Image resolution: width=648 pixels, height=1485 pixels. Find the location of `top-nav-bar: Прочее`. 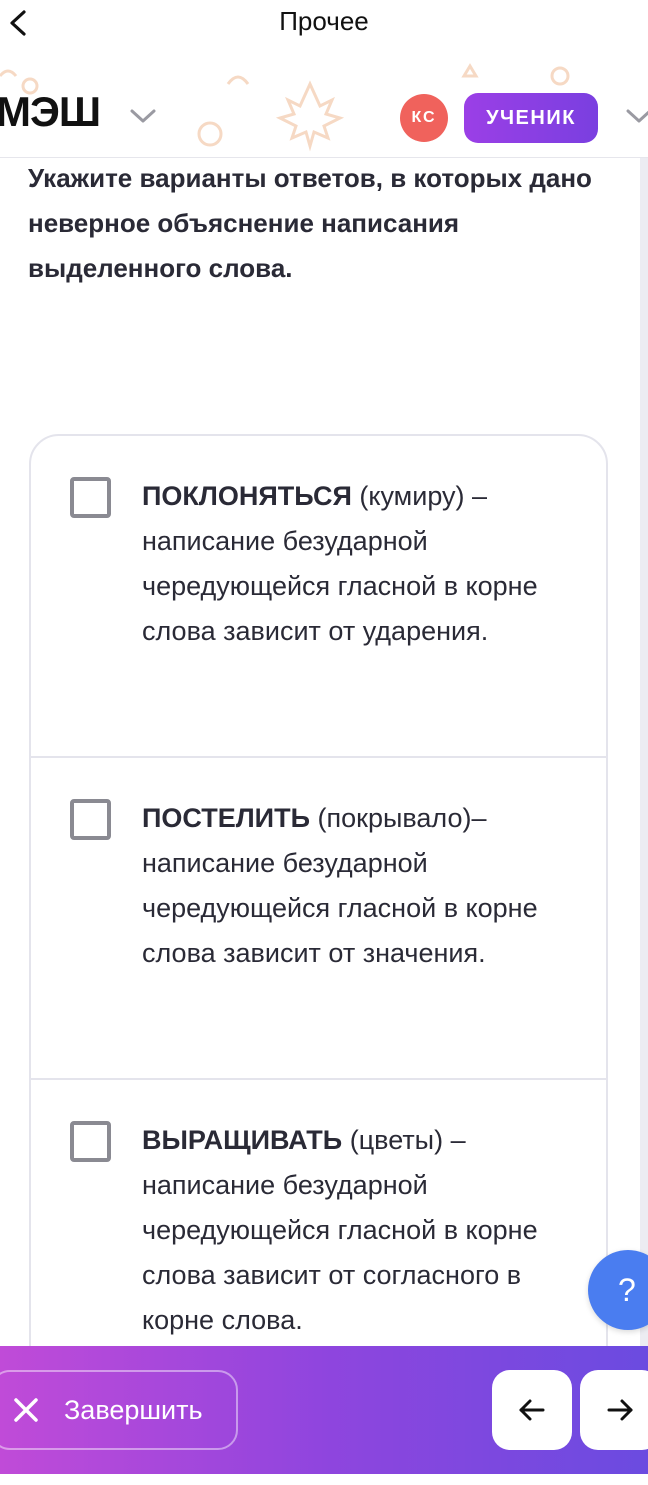

top-nav-bar: Прочее is located at coordinates (324, 23).